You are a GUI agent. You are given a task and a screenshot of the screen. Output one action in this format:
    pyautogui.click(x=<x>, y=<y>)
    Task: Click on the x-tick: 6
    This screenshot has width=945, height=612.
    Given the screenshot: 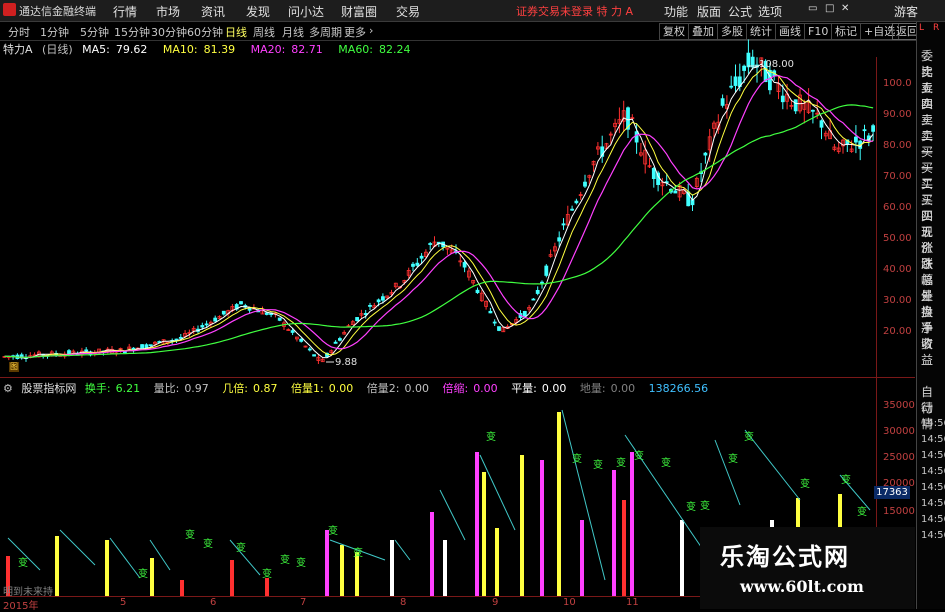 What is the action you would take?
    pyautogui.click(x=213, y=602)
    